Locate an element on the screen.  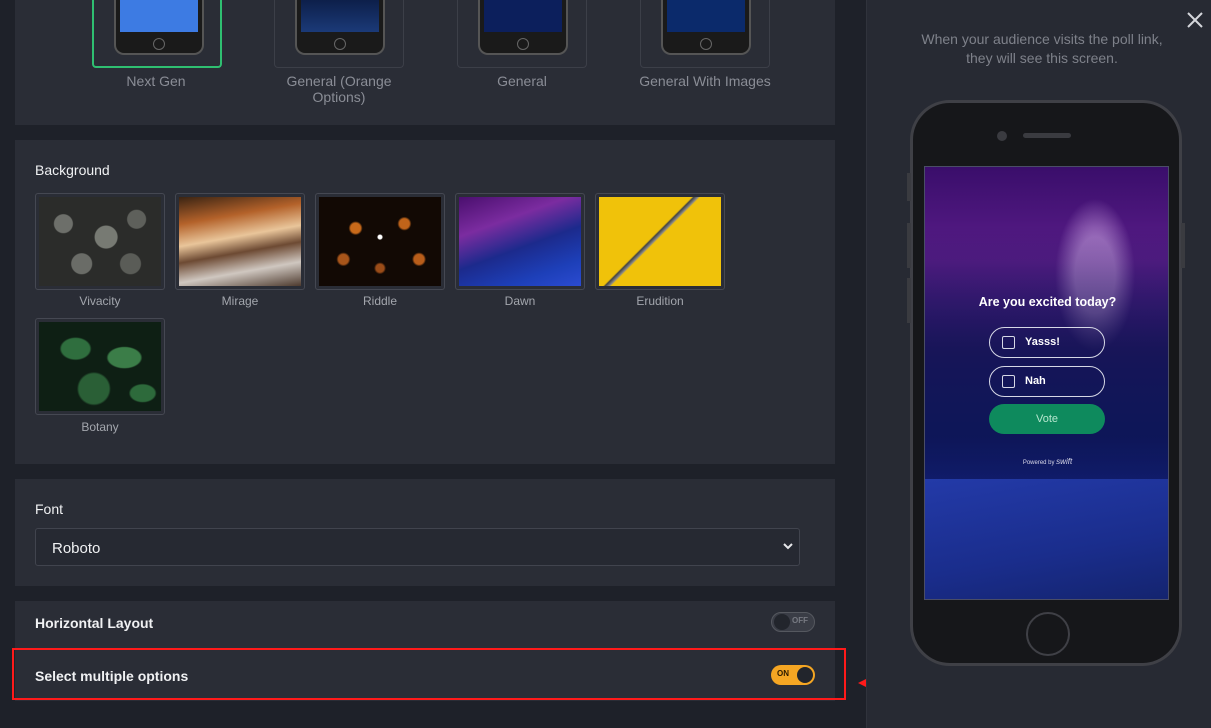
highlight-box is located at coordinates (429, 674).